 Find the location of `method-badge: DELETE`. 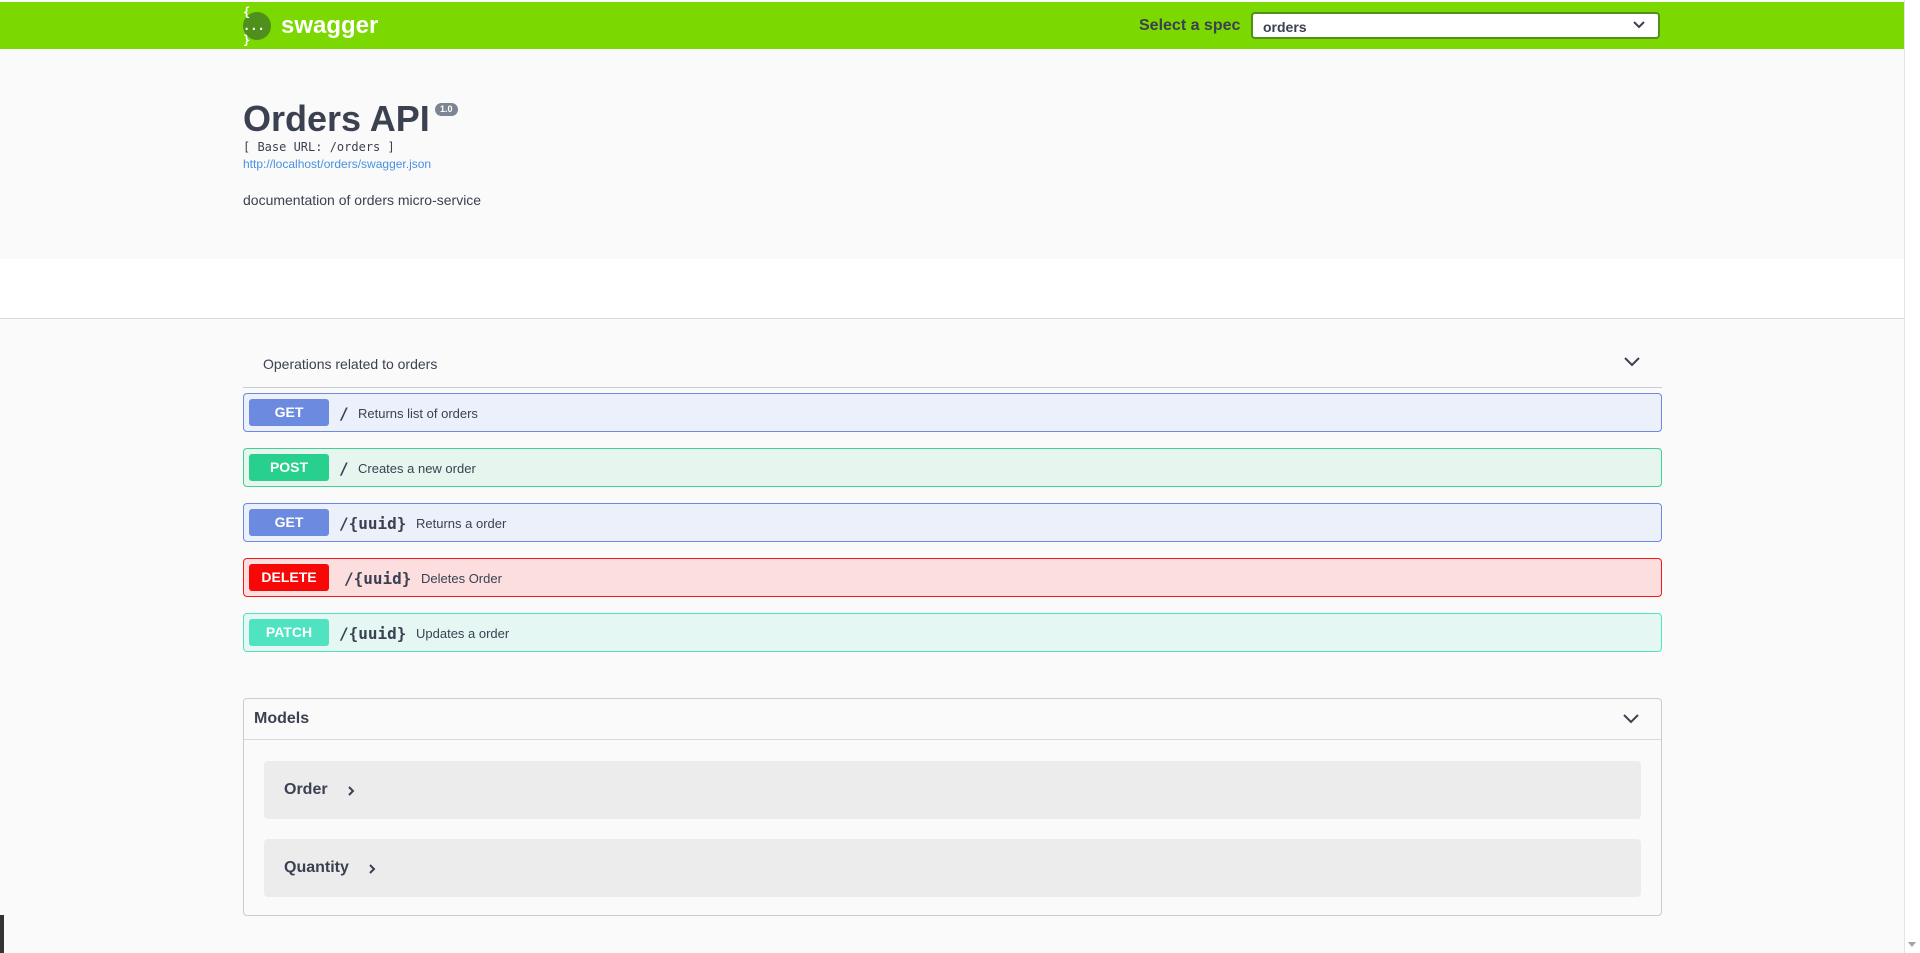

method-badge: DELETE is located at coordinates (289, 577).